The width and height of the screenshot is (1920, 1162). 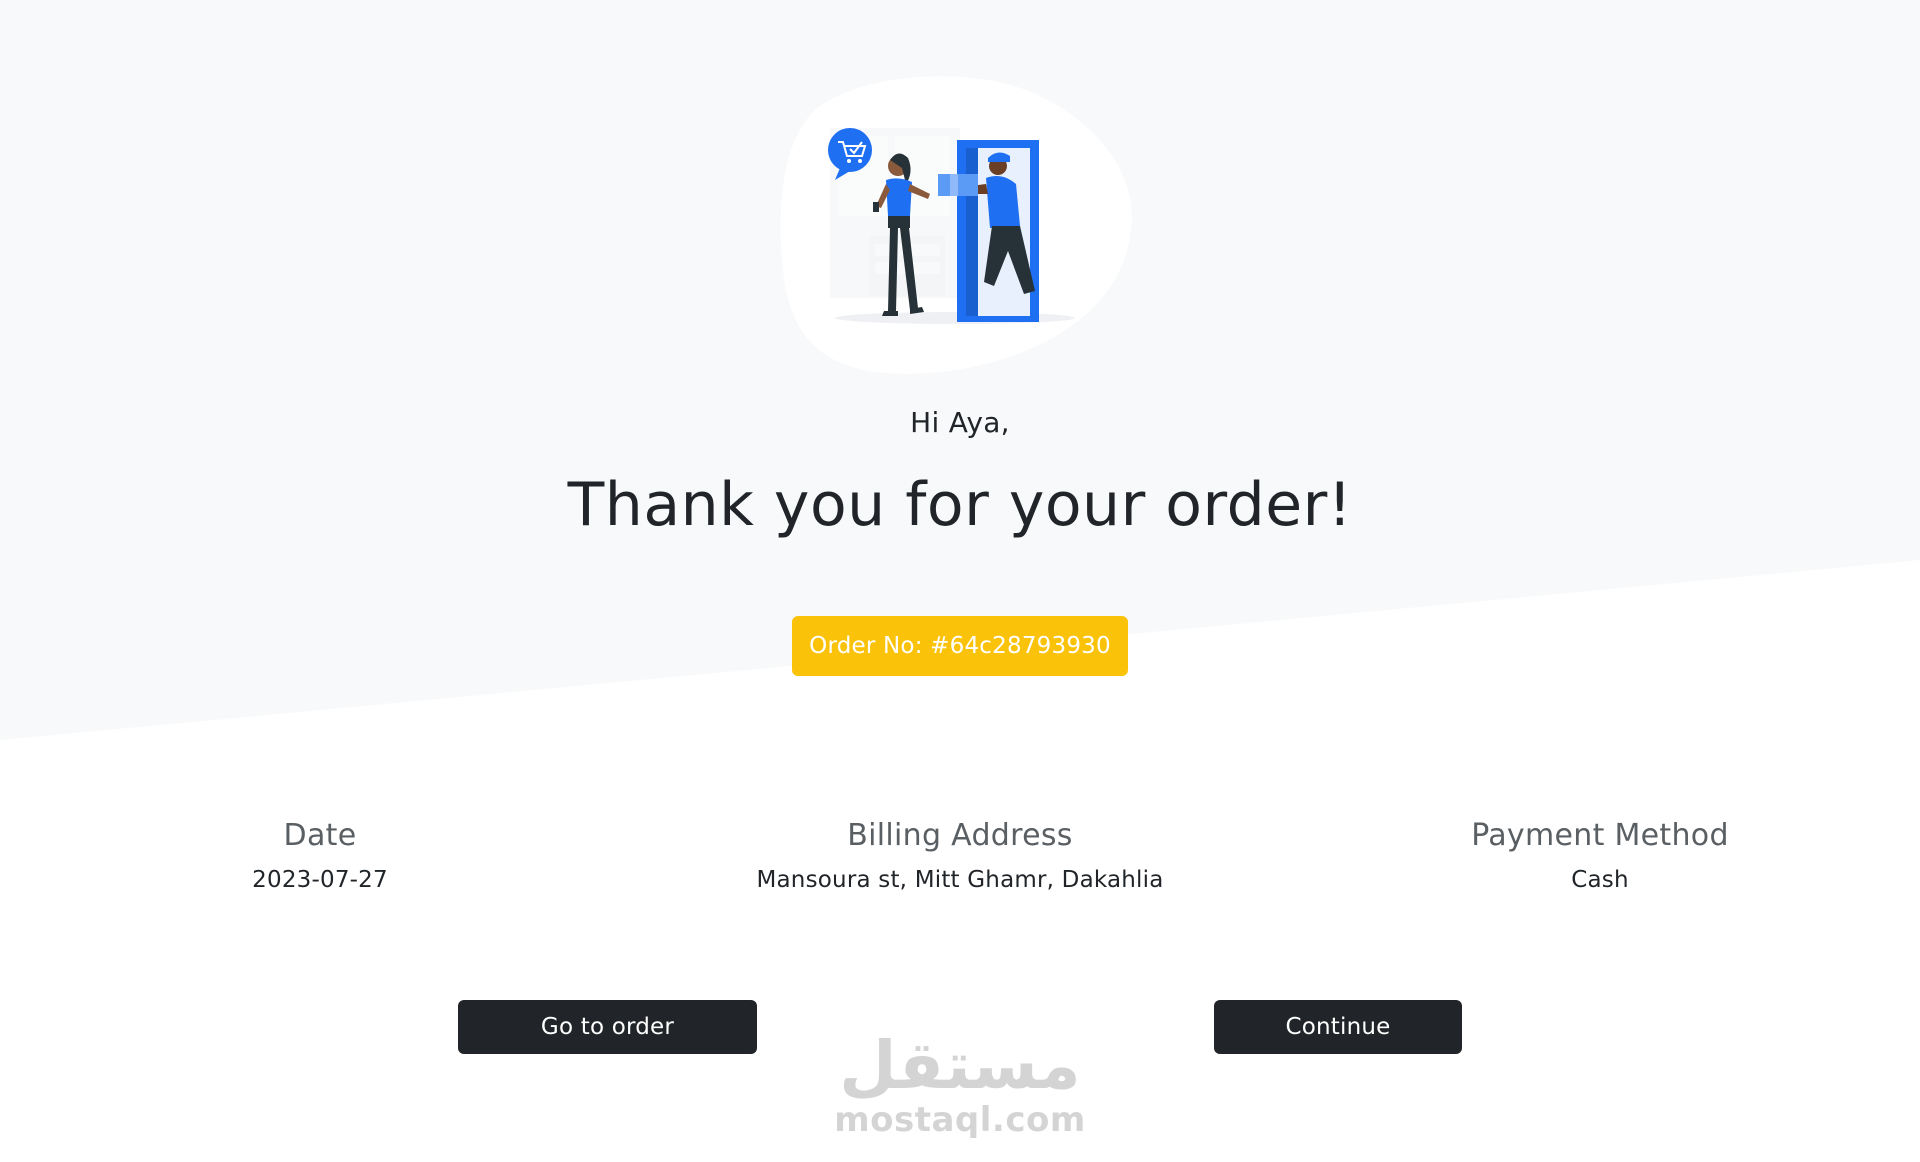 What do you see at coordinates (960, 505) in the screenshot?
I see `page-title: Thank you for your order!` at bounding box center [960, 505].